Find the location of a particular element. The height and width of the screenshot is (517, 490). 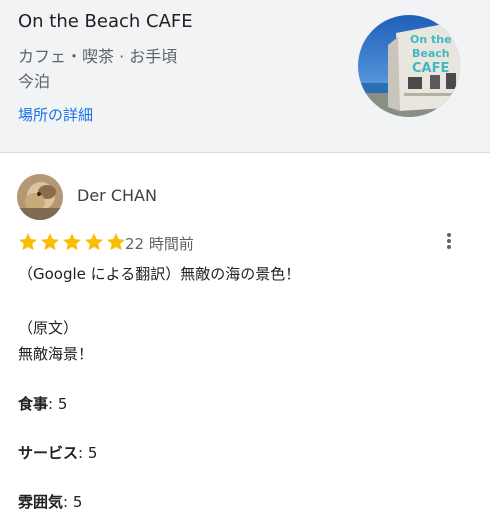

svg-text: CAFE is located at coordinates (430, 68).